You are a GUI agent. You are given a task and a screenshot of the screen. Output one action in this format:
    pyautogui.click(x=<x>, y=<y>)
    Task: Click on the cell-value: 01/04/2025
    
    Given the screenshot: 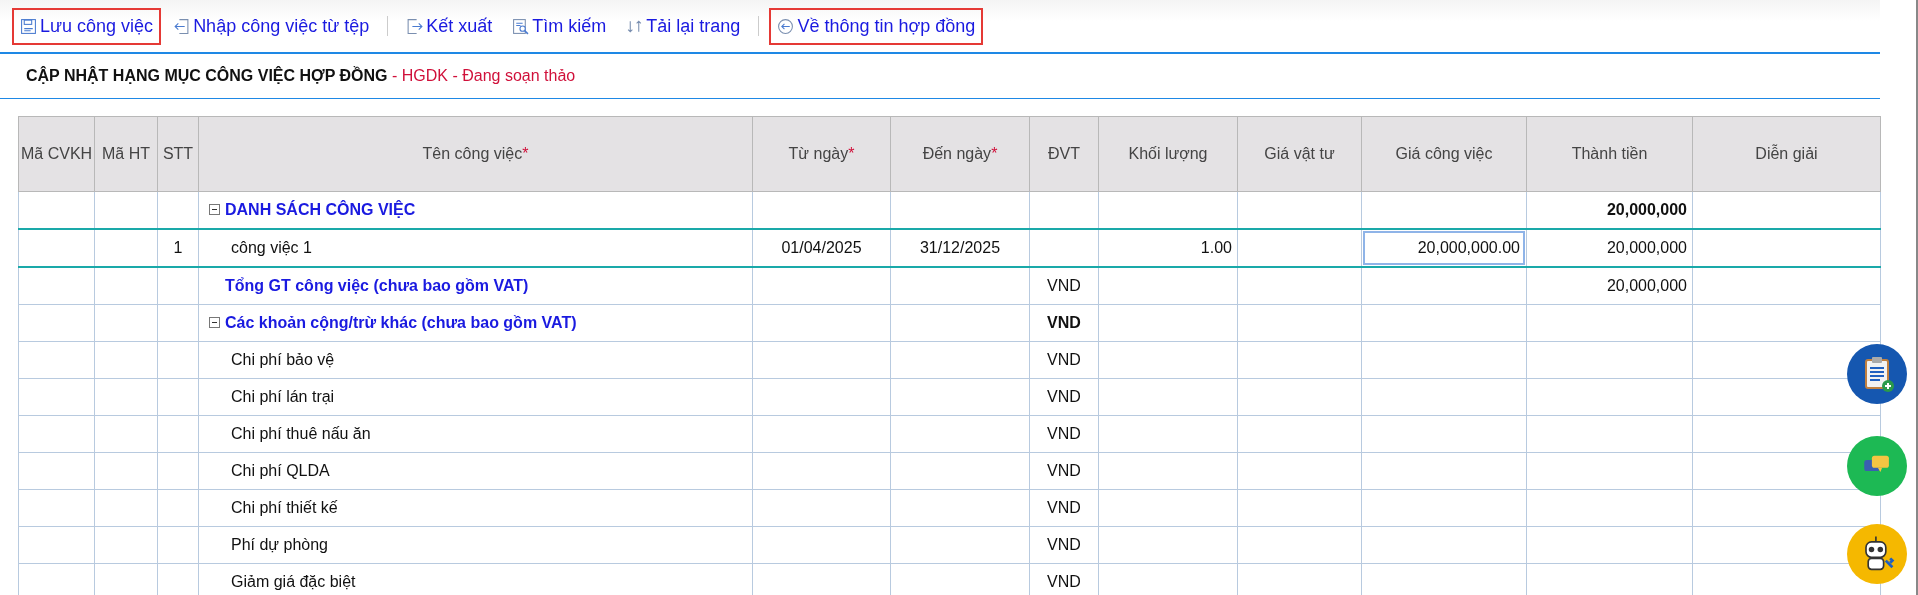 What is the action you would take?
    pyautogui.click(x=821, y=247)
    